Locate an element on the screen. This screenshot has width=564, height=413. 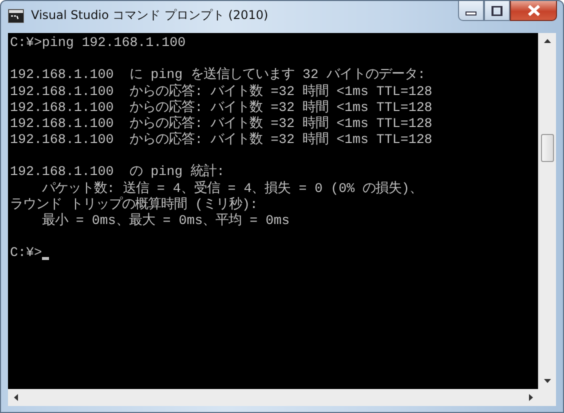
maximize-button is located at coordinates (497, 11).